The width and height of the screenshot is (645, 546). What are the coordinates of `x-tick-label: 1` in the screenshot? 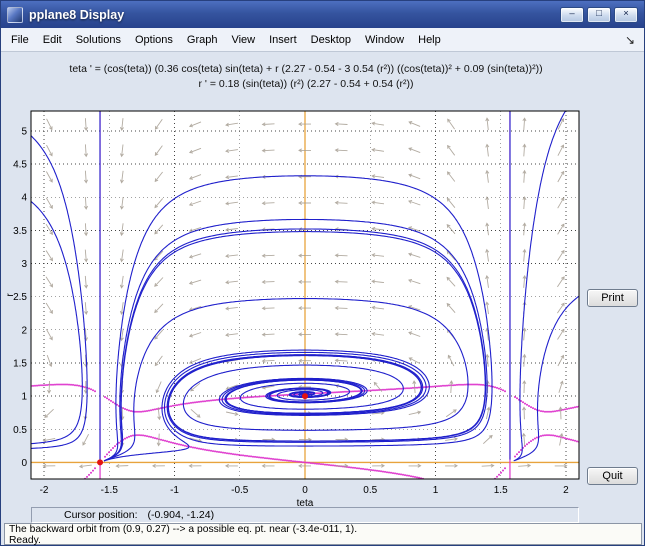 It's located at (436, 490).